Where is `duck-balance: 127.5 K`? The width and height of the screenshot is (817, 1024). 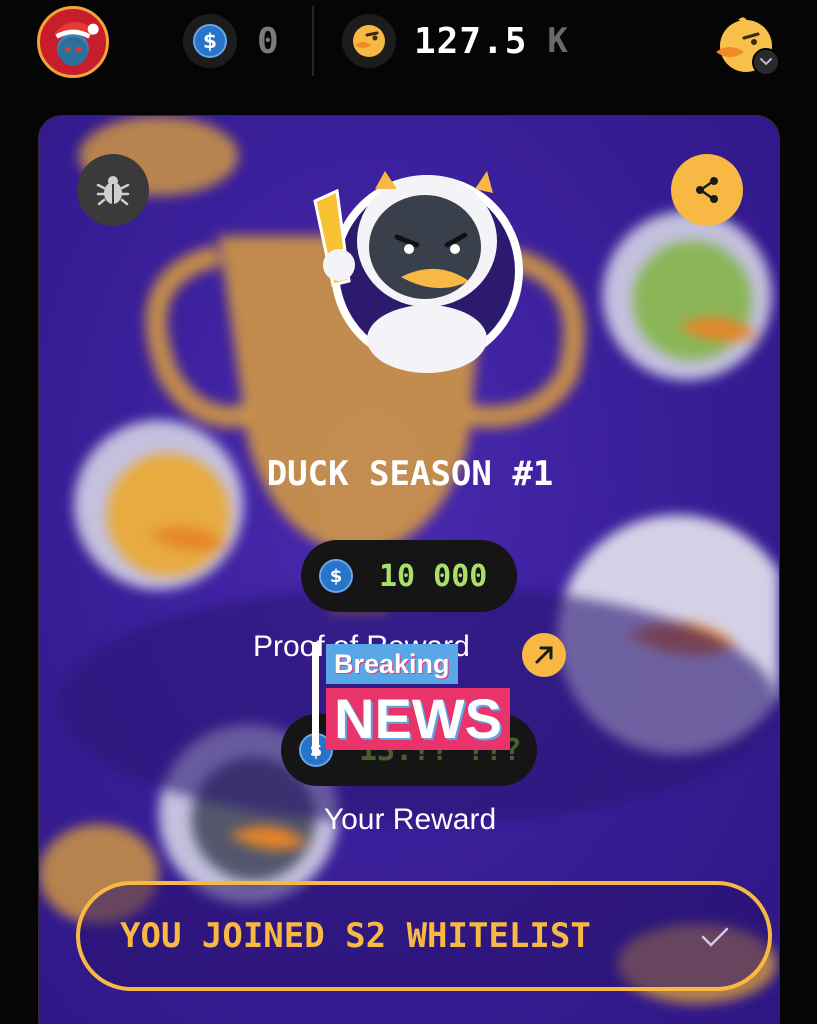 duck-balance: 127.5 K is located at coordinates (455, 41).